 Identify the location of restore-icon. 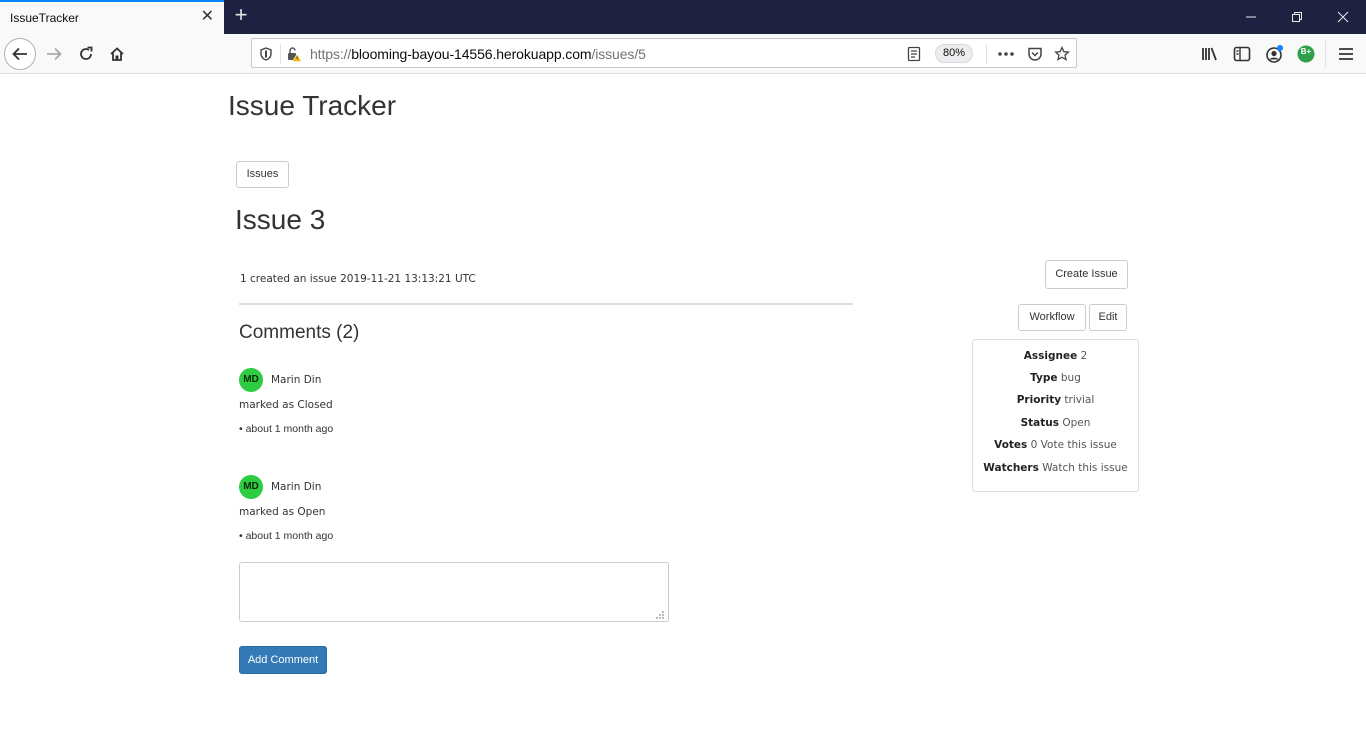
(1297, 17).